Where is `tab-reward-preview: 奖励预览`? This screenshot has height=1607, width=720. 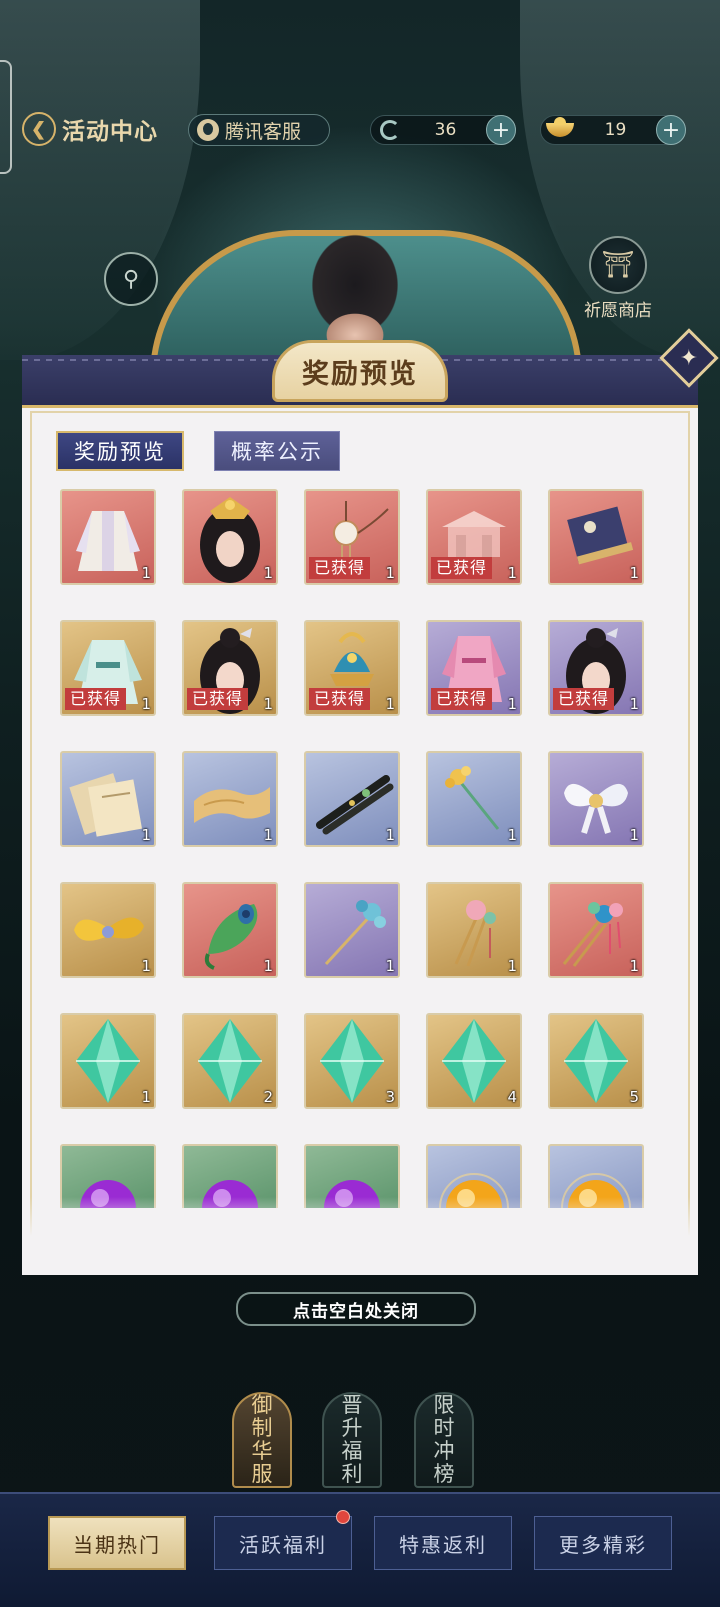 tab-reward-preview: 奖励预览 is located at coordinates (120, 451).